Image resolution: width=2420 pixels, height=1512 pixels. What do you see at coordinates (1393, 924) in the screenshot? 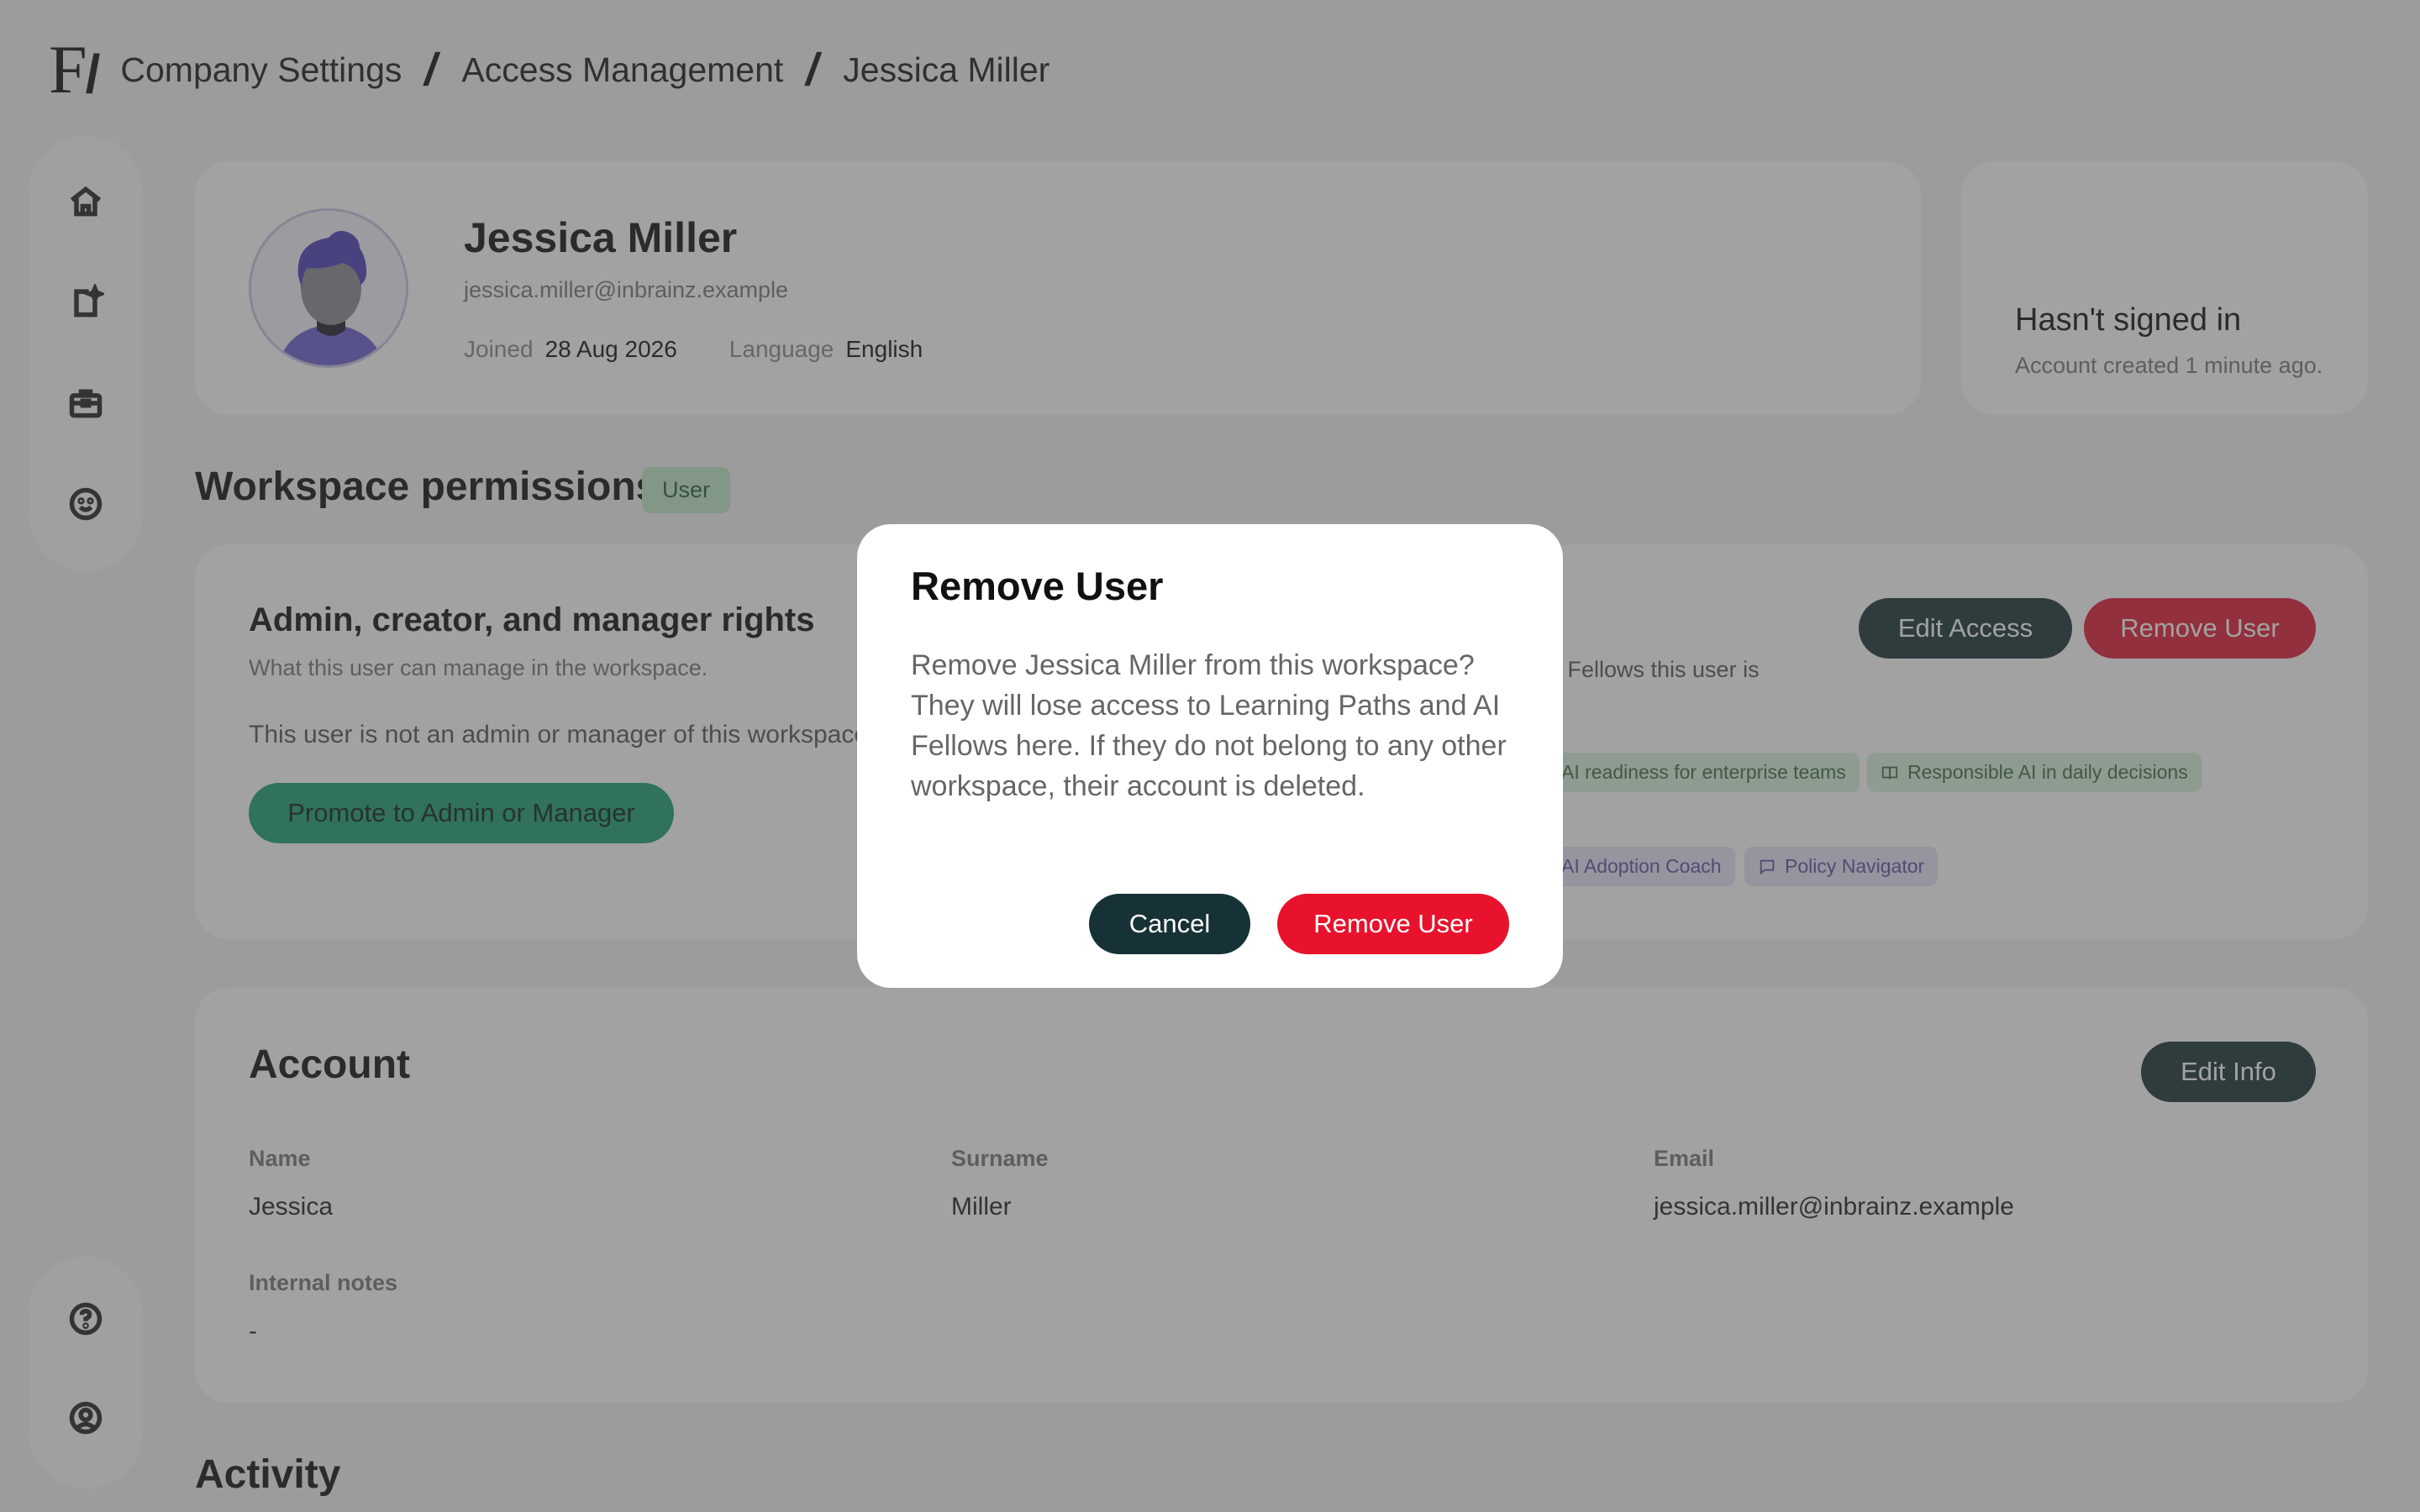
I see `confirm-remove-button: Remove User` at bounding box center [1393, 924].